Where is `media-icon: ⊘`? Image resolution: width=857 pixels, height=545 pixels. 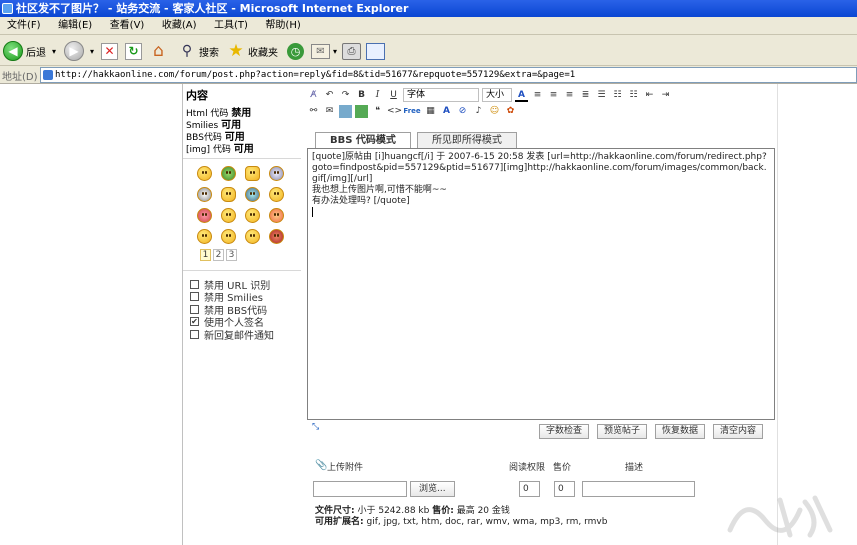 media-icon: ⊘ is located at coordinates (462, 111).